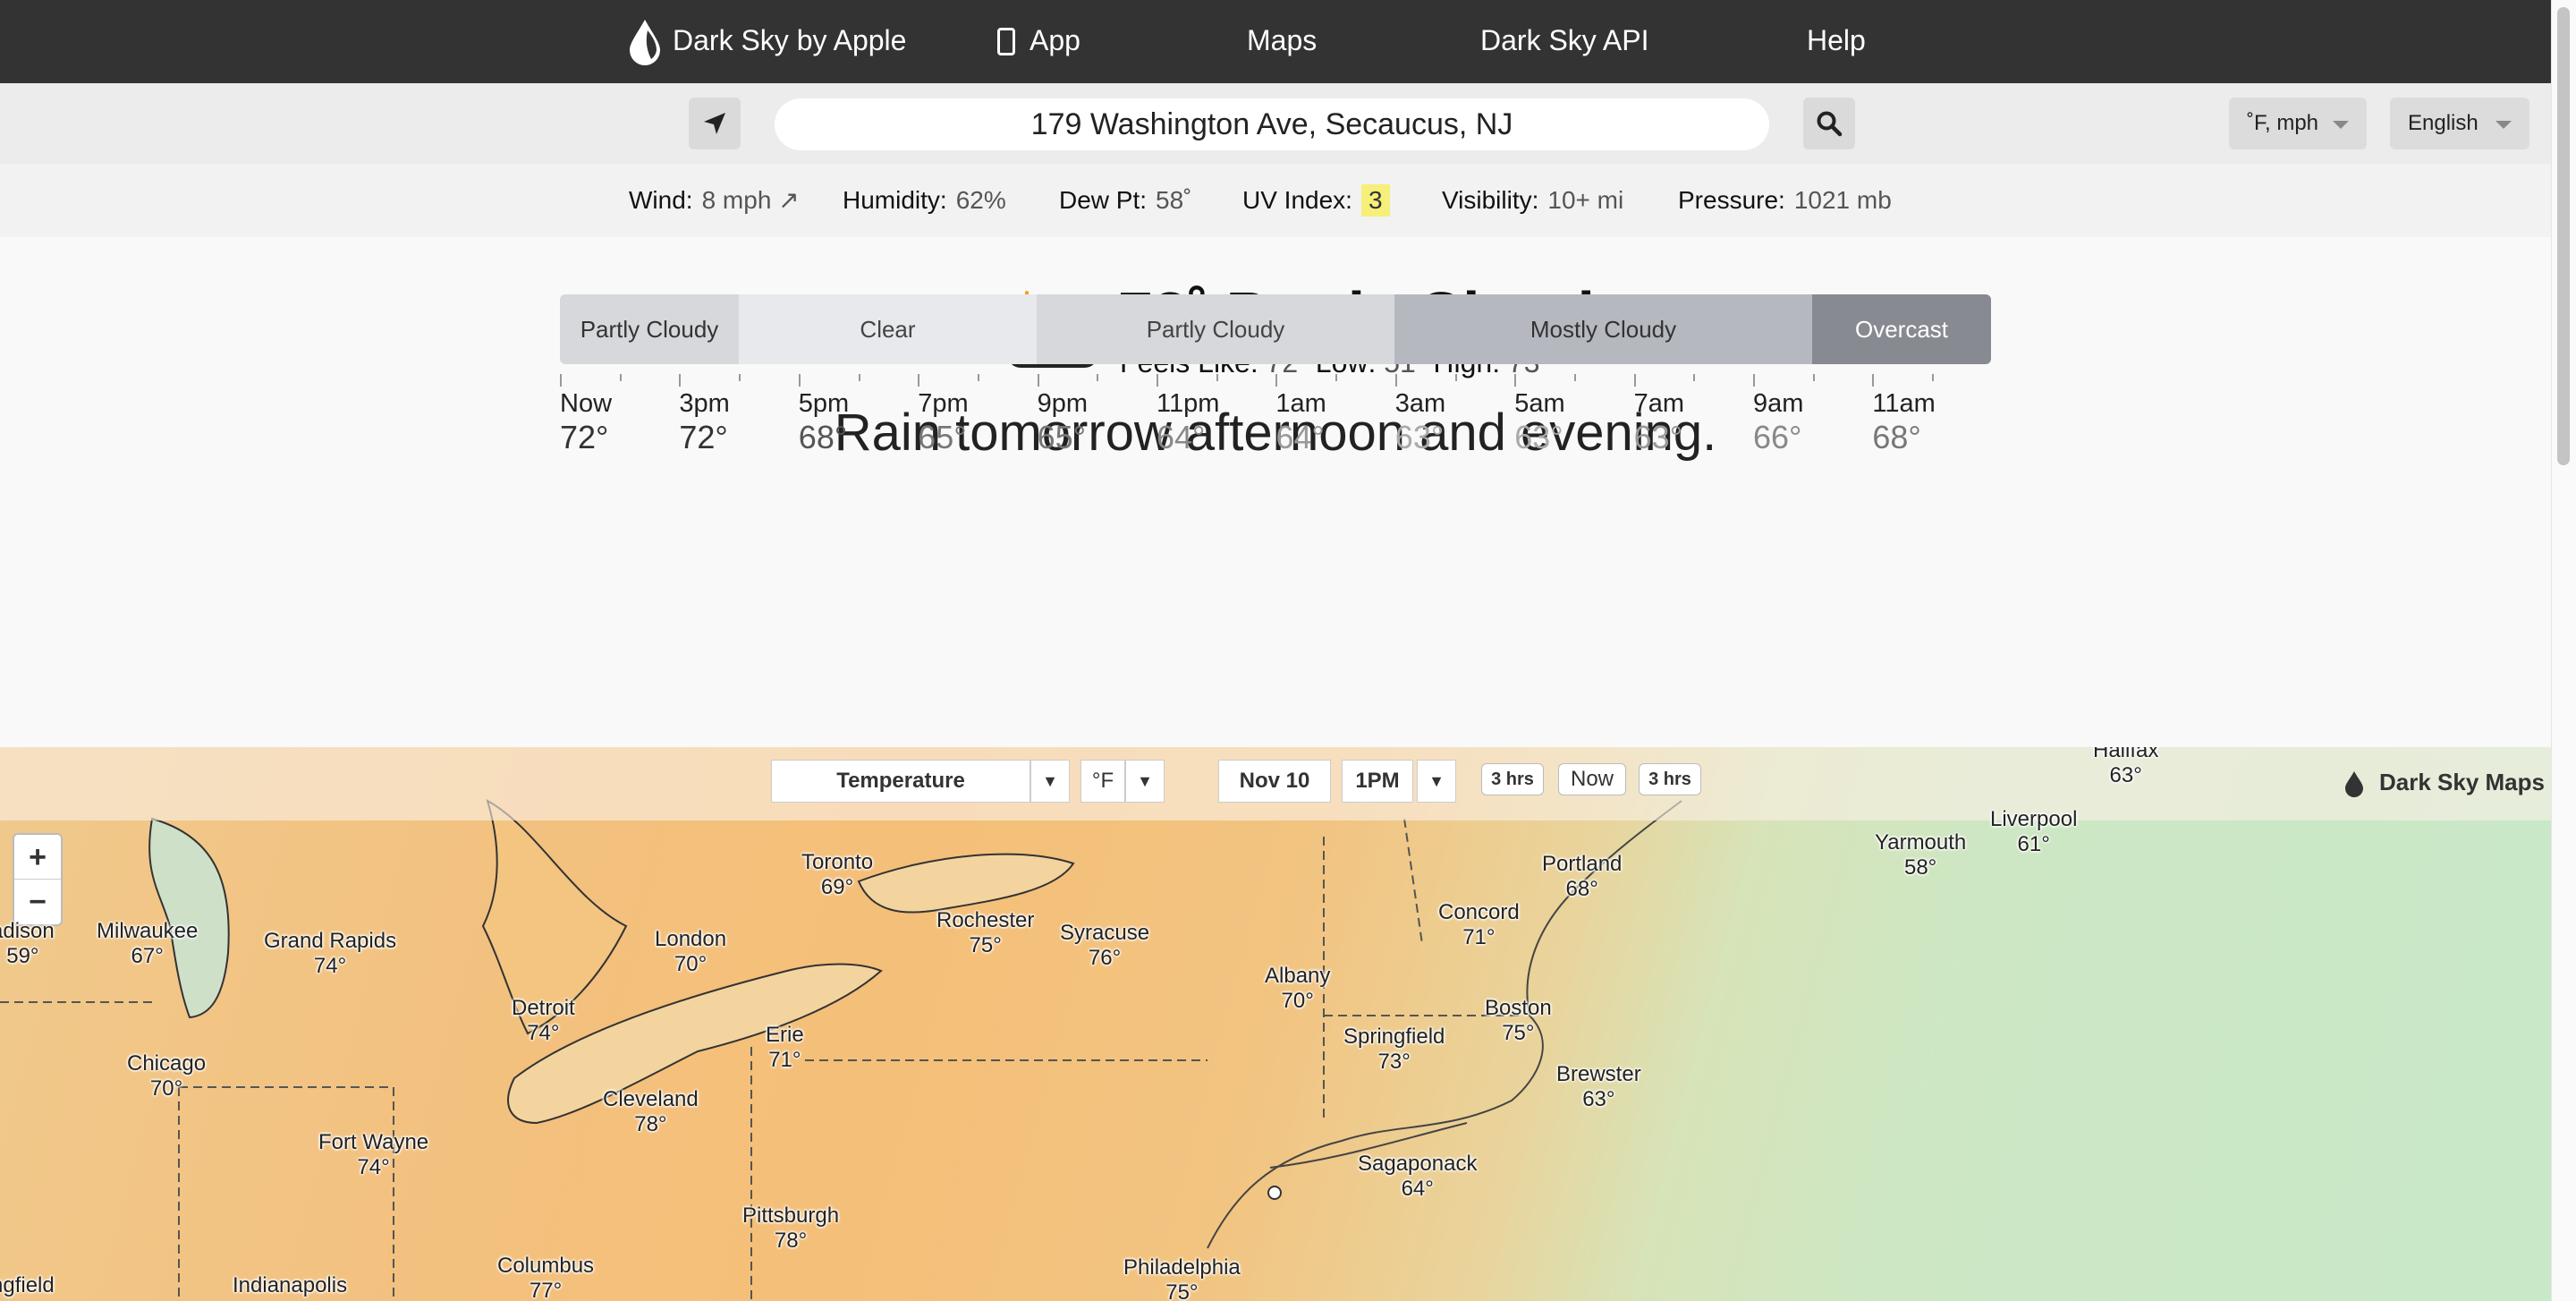 This screenshot has height=1301, width=2576. Describe the element at coordinates (750, 200) in the screenshot. I see `wind-value: 8 mph ↗` at that location.